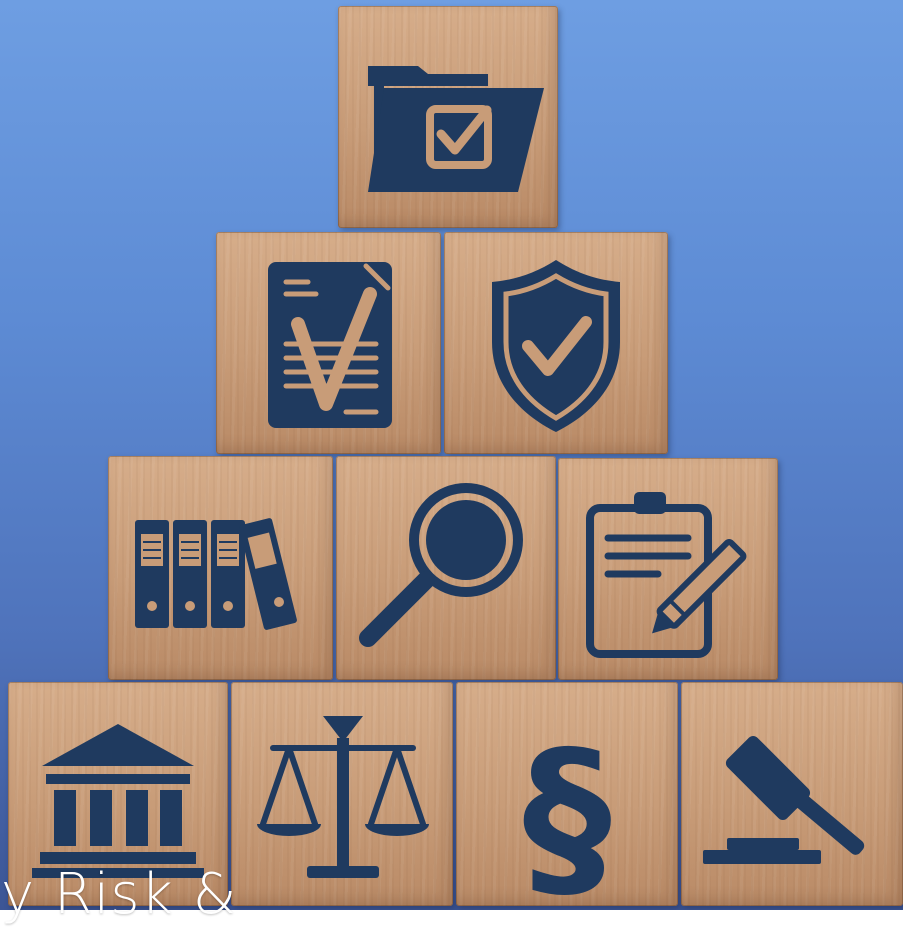 The height and width of the screenshot is (927, 903). I want to click on block-section-sign: §, so click(567, 794).